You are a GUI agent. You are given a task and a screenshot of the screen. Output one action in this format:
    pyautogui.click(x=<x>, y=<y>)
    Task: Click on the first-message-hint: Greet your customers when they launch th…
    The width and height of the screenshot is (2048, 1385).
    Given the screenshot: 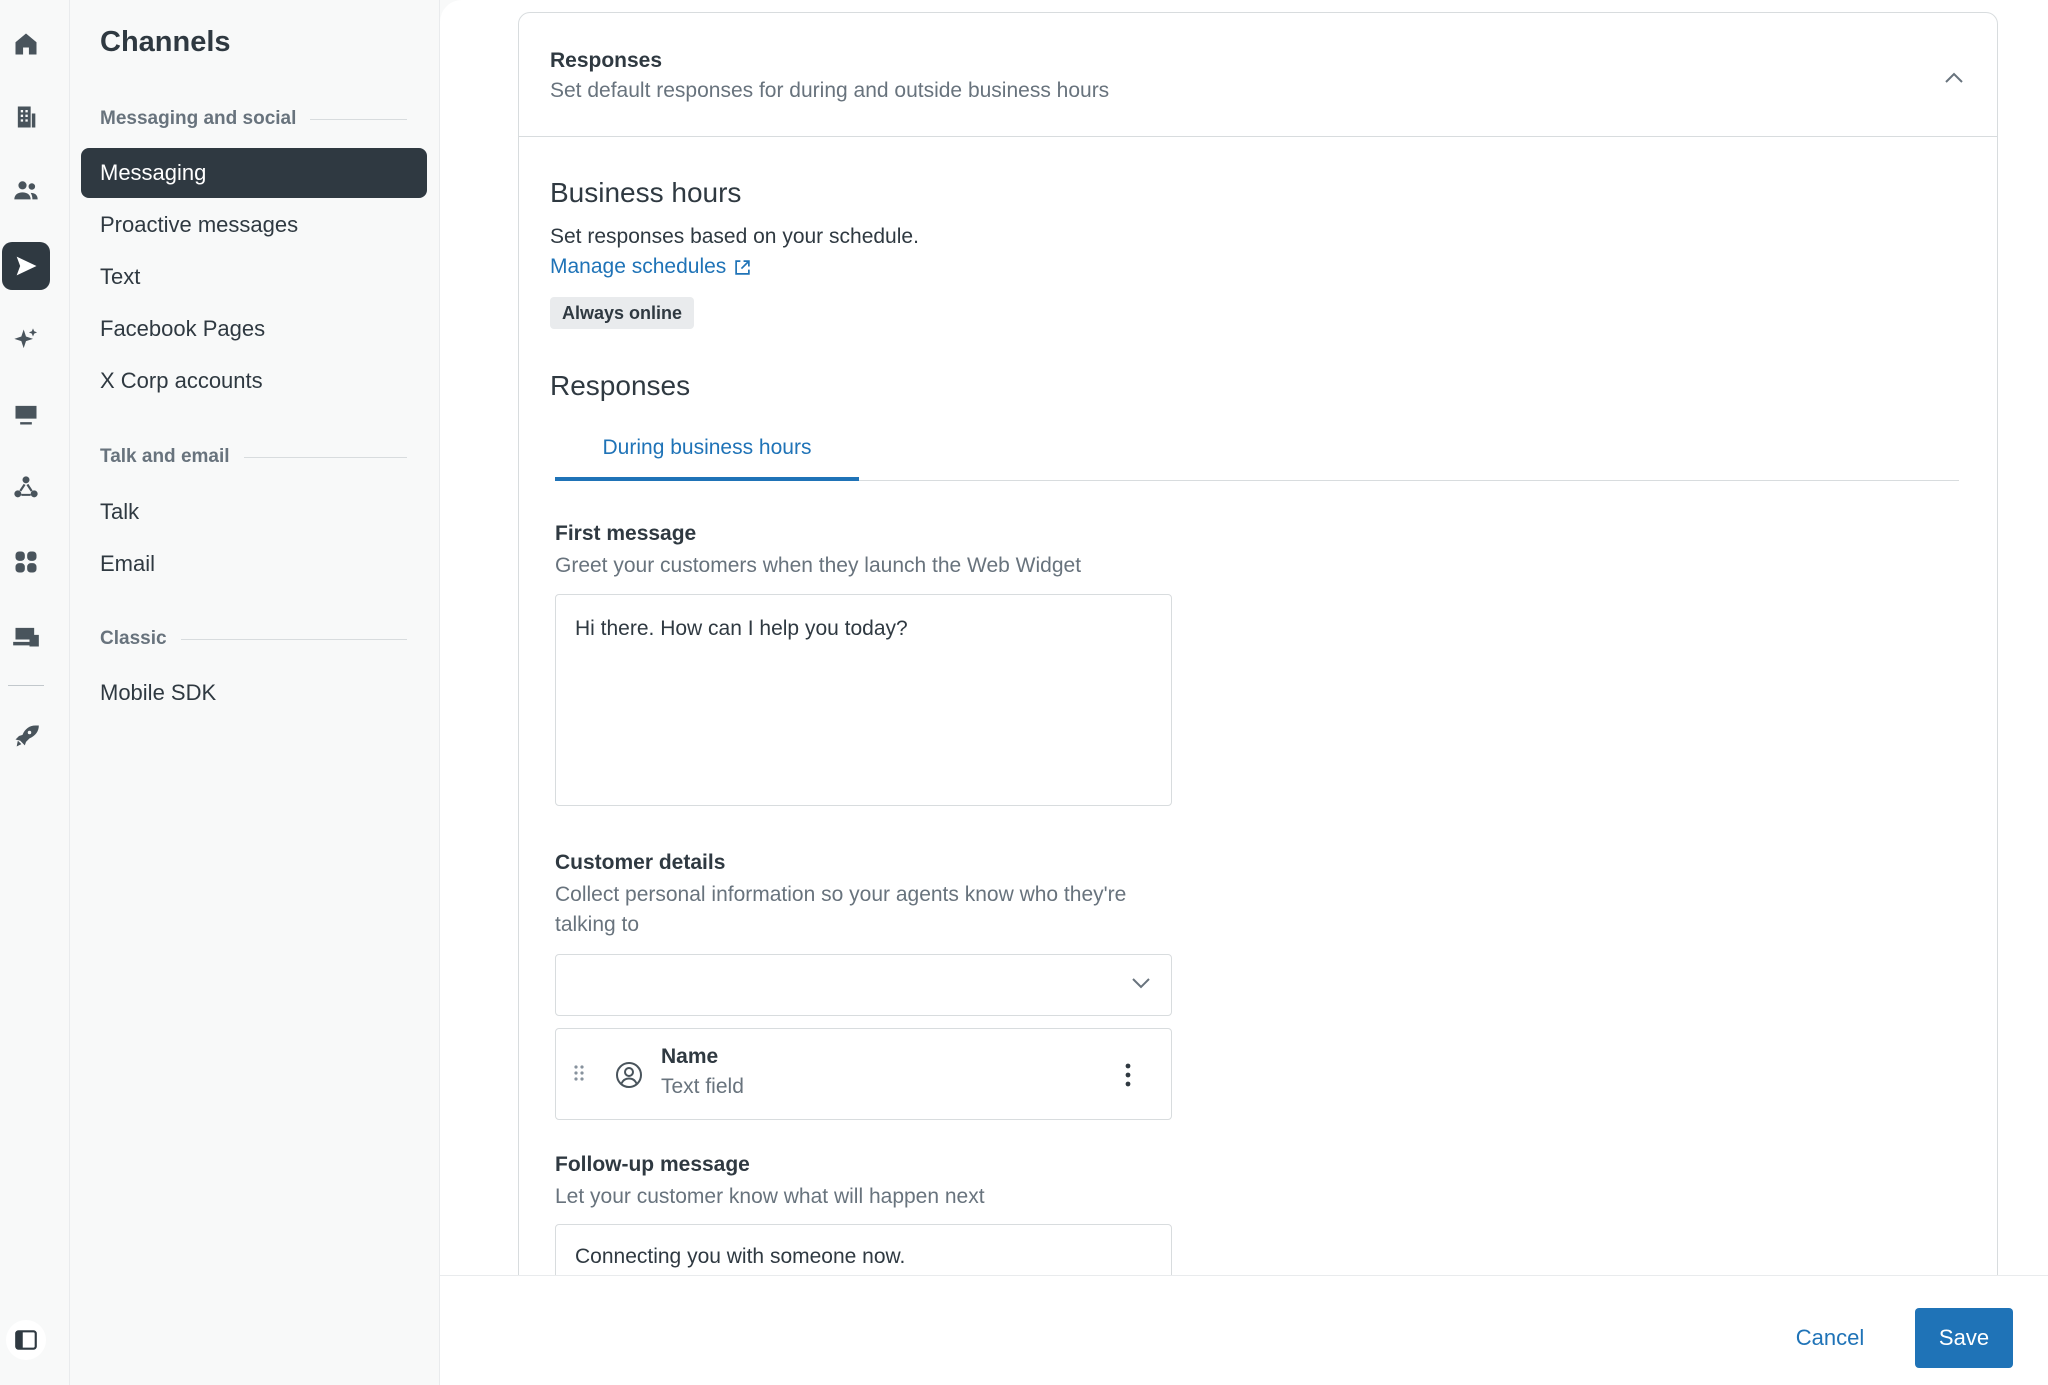 What is the action you would take?
    pyautogui.click(x=818, y=565)
    